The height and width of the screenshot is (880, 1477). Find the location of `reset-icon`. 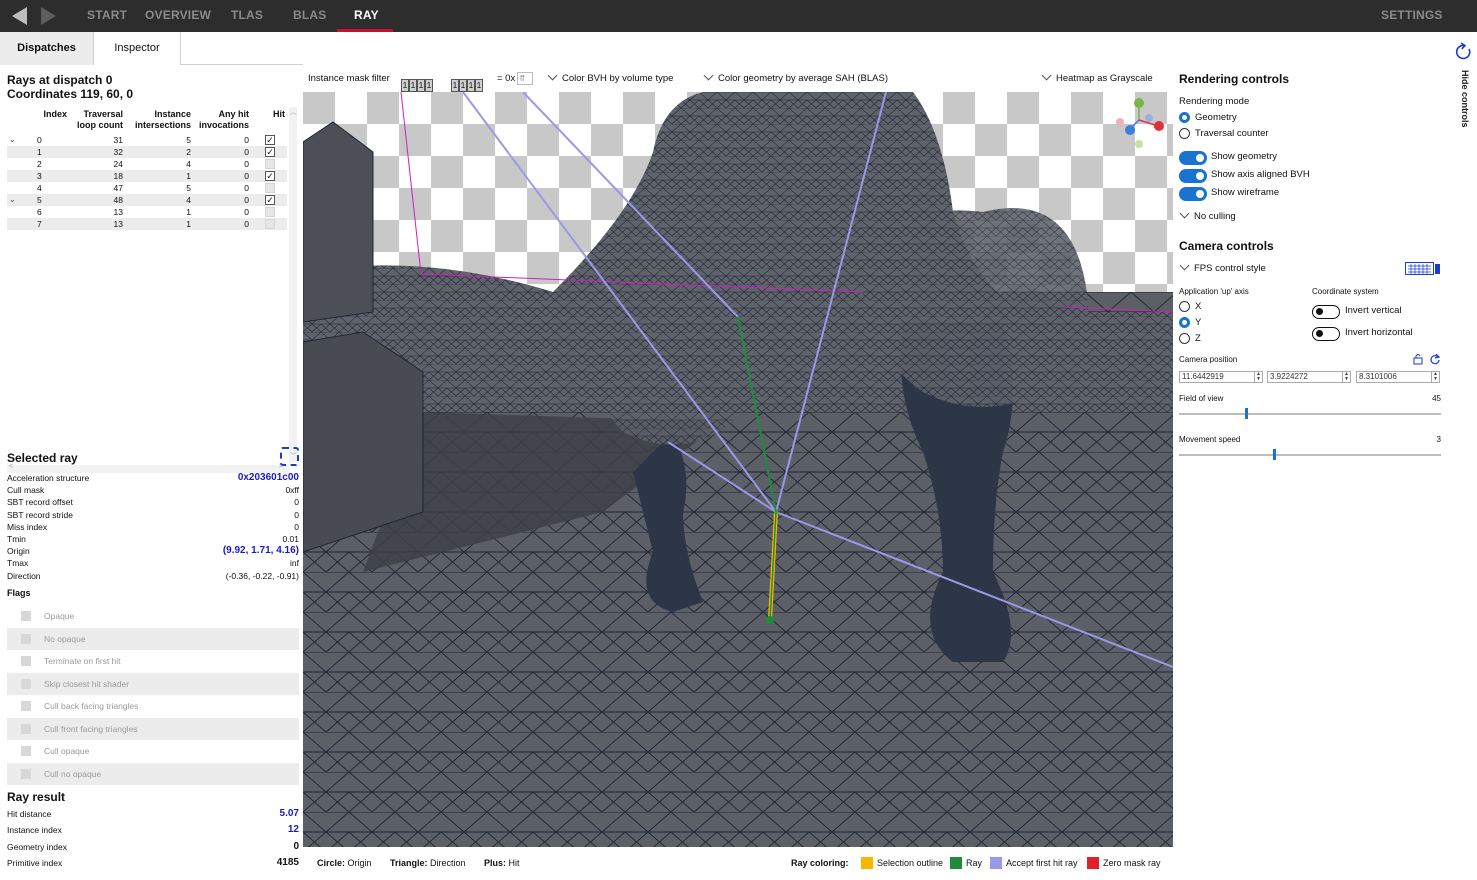

reset-icon is located at coordinates (1435, 359).